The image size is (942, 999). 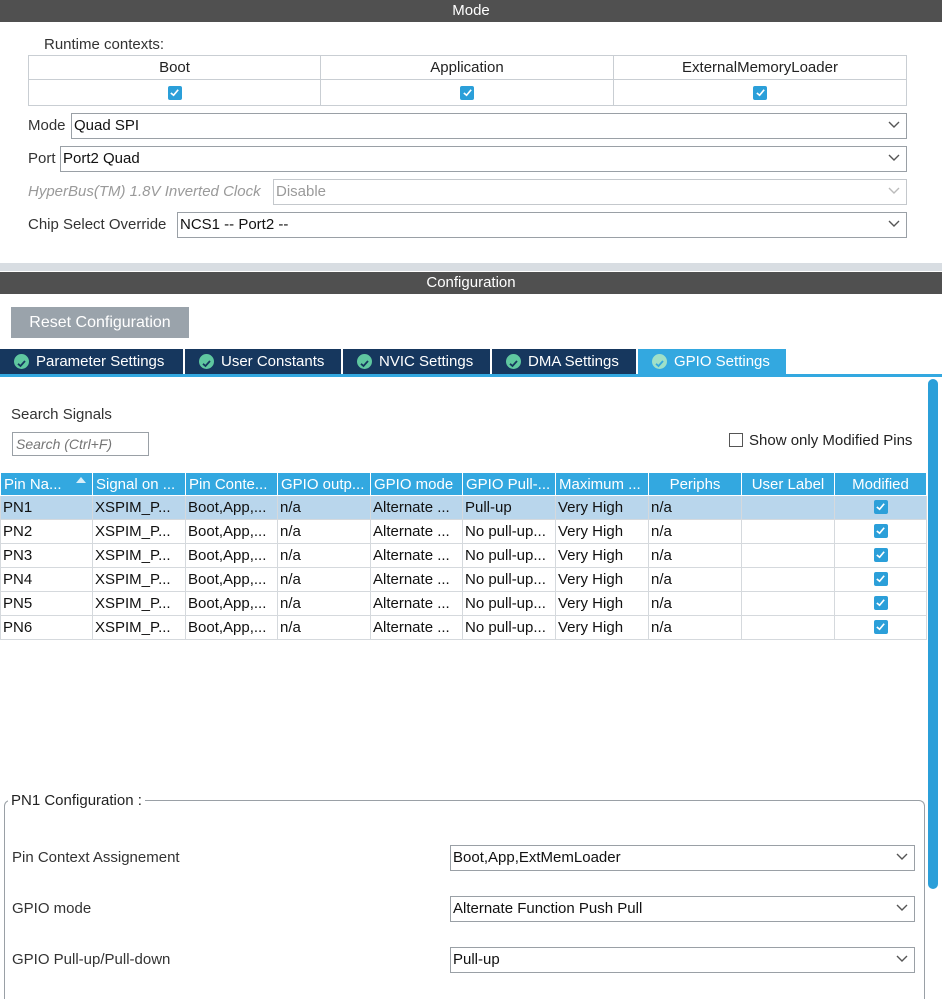 I want to click on cell-pin-name: PN1, so click(x=46, y=507).